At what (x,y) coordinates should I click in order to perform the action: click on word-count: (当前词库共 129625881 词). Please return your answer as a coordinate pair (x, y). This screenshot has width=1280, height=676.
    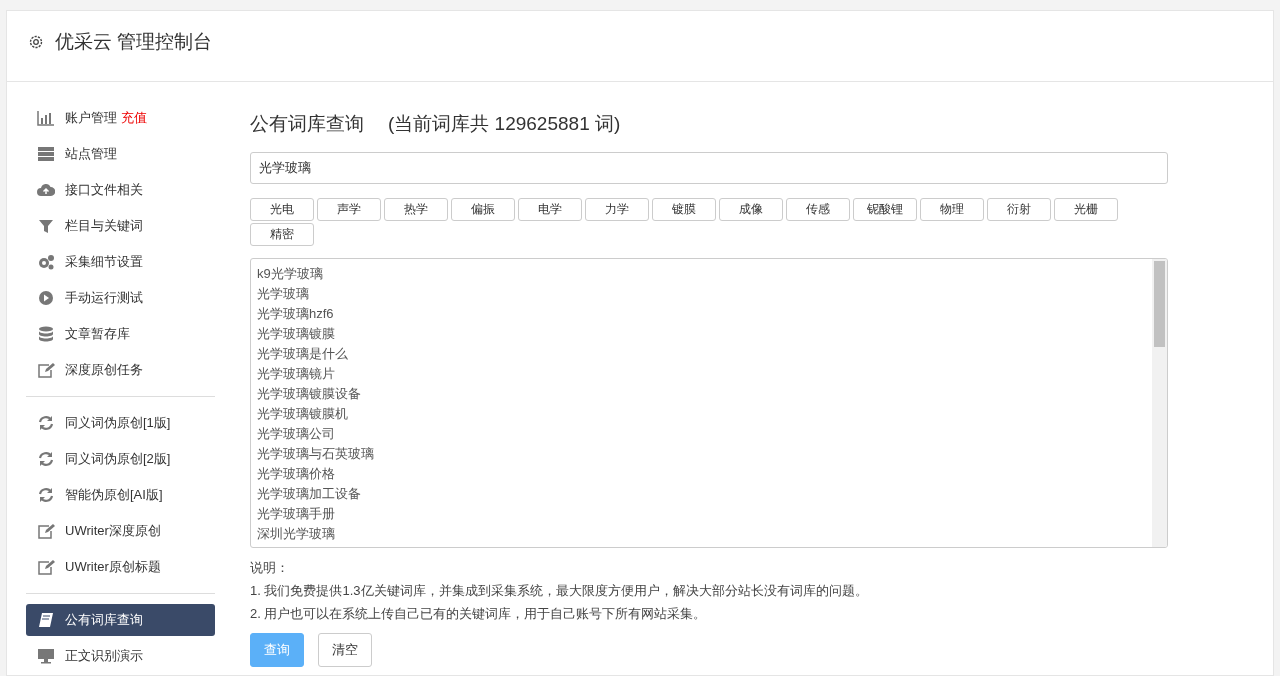
    Looking at the image, I should click on (504, 124).